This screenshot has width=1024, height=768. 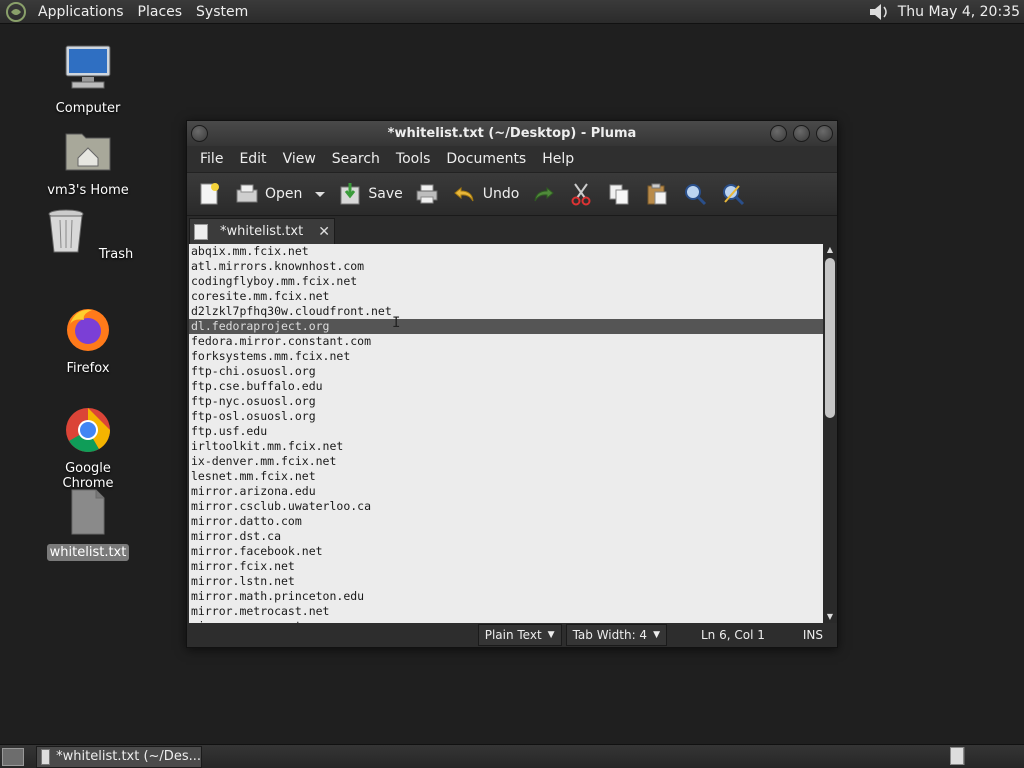 I want to click on text-line: mirror.csclub.uwaterloo.ca, so click(x=506, y=506).